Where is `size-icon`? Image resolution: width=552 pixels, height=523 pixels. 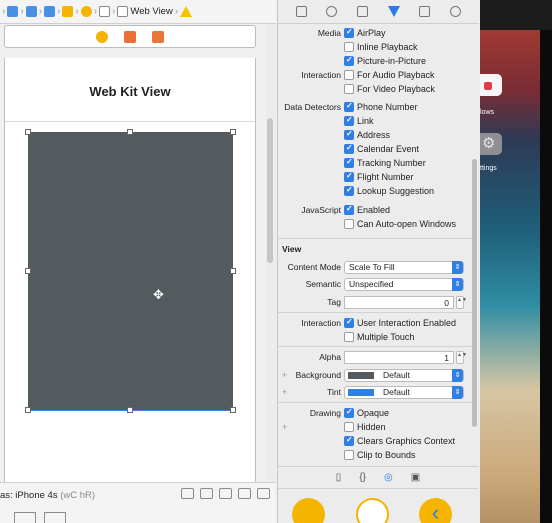
size-icon is located at coordinates (425, 11).